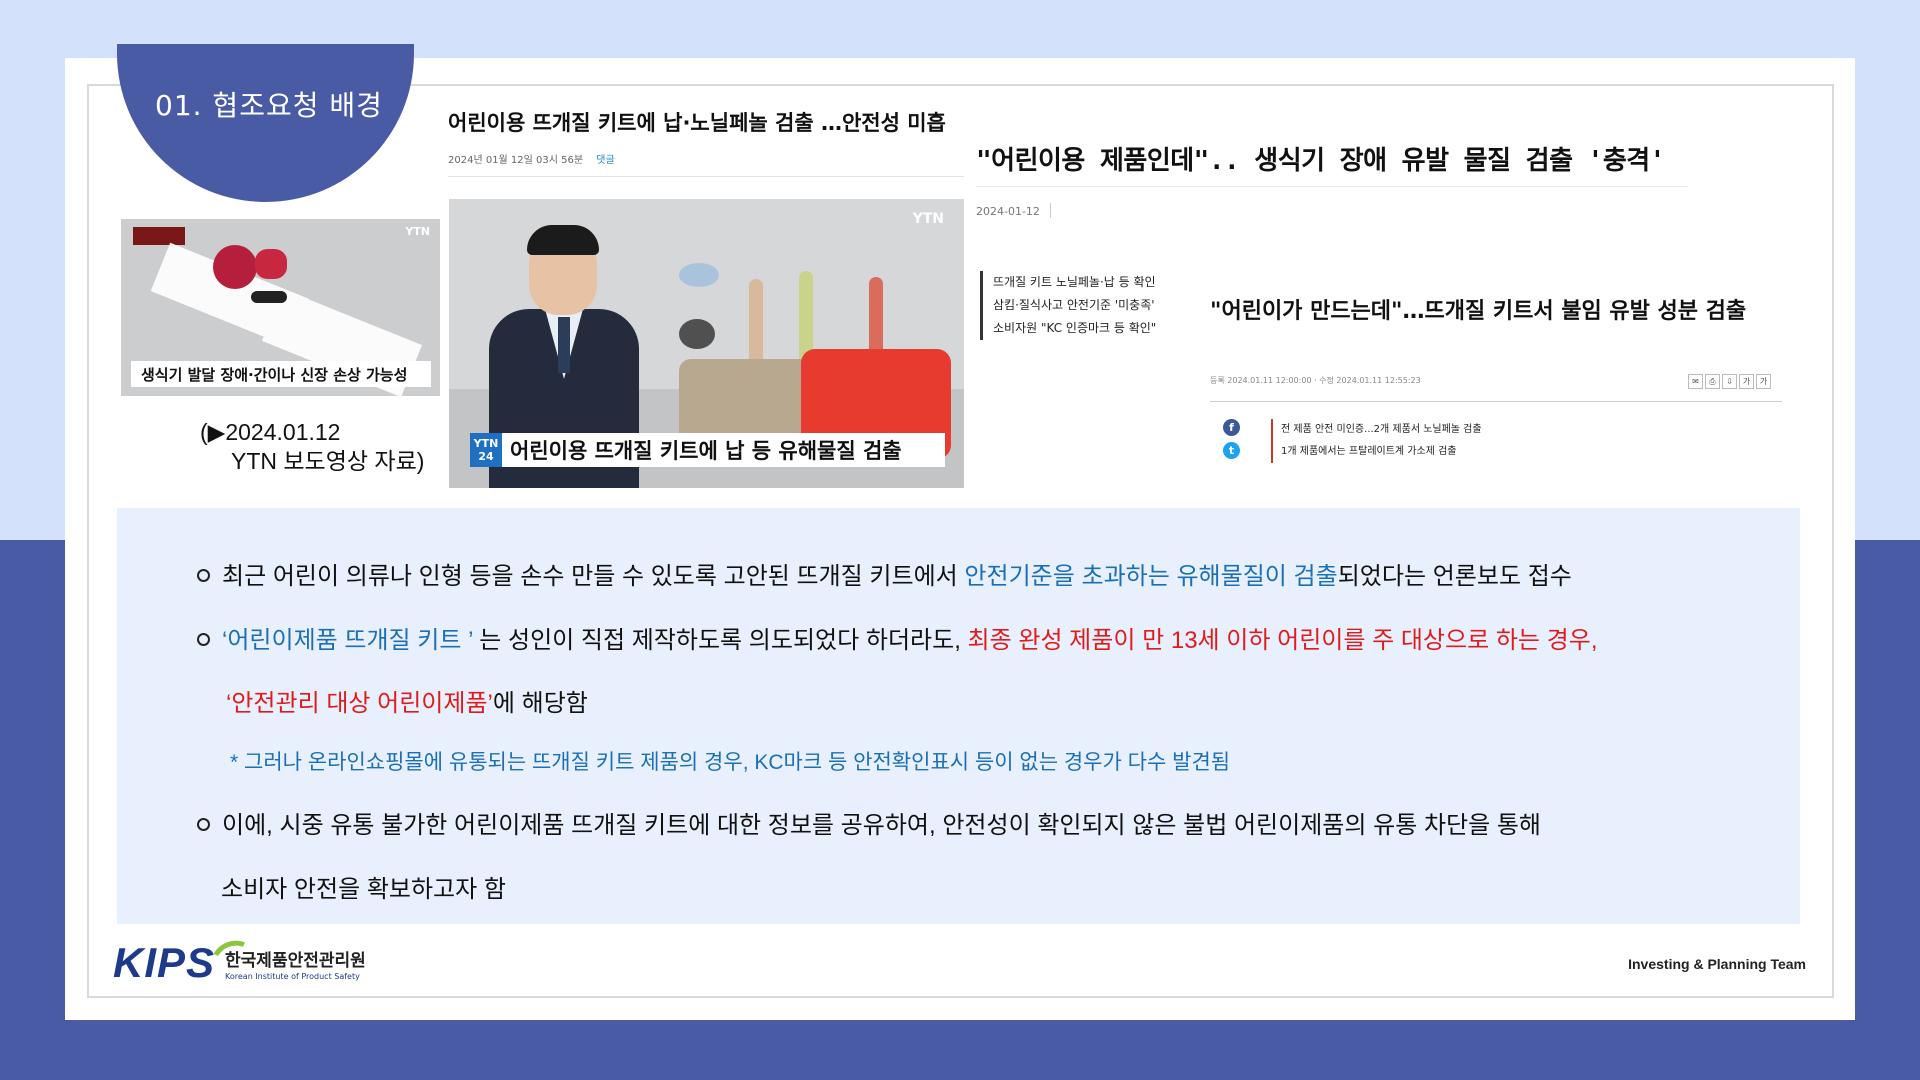 This screenshot has height=1080, width=1920. Describe the element at coordinates (359, 703) in the screenshot. I see `p3-emphasis: ‘안전관리 대상 어린이제품’` at that location.